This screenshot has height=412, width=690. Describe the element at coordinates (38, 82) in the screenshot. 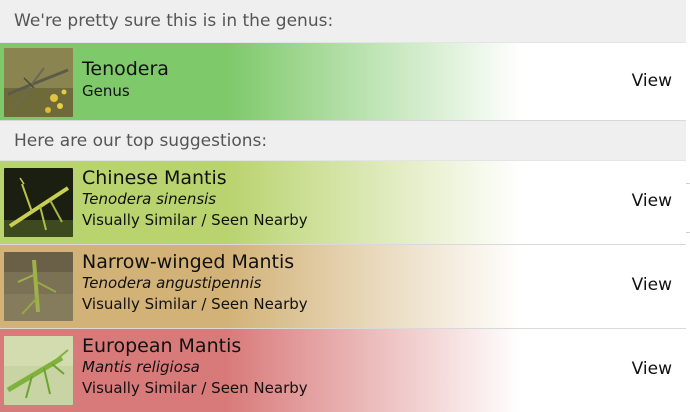

I see `genus-photo` at that location.